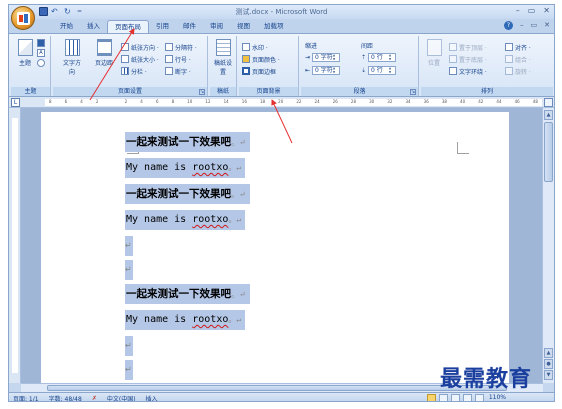 Image resolution: width=562 pixels, height=409 pixels. I want to click on horizontal-scroll-thumb, so click(277, 388).